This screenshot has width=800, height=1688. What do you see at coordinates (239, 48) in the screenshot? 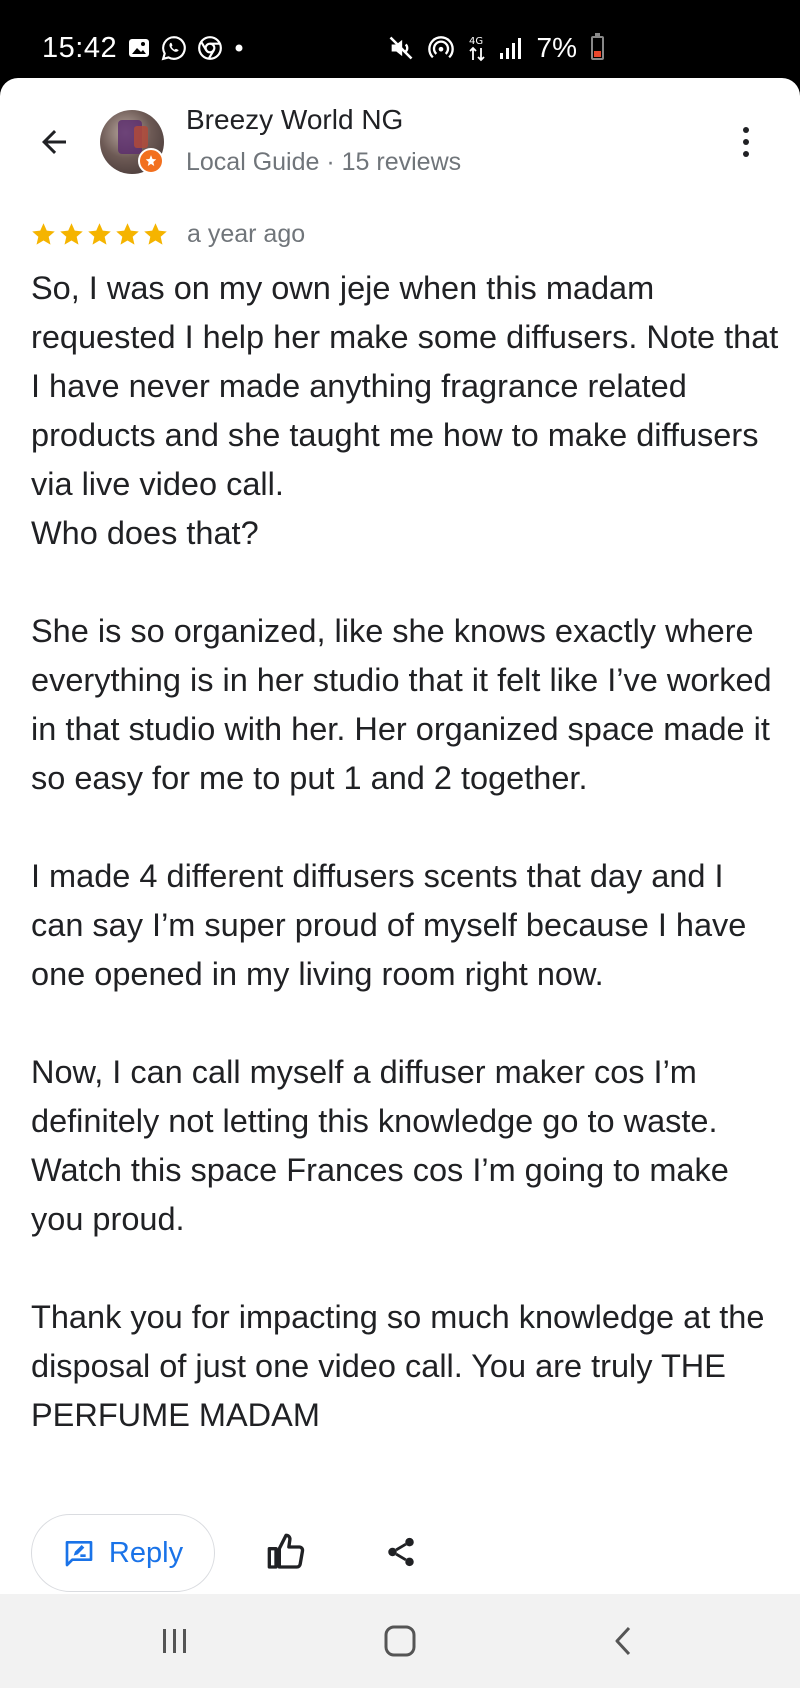
I see `dot-icon` at bounding box center [239, 48].